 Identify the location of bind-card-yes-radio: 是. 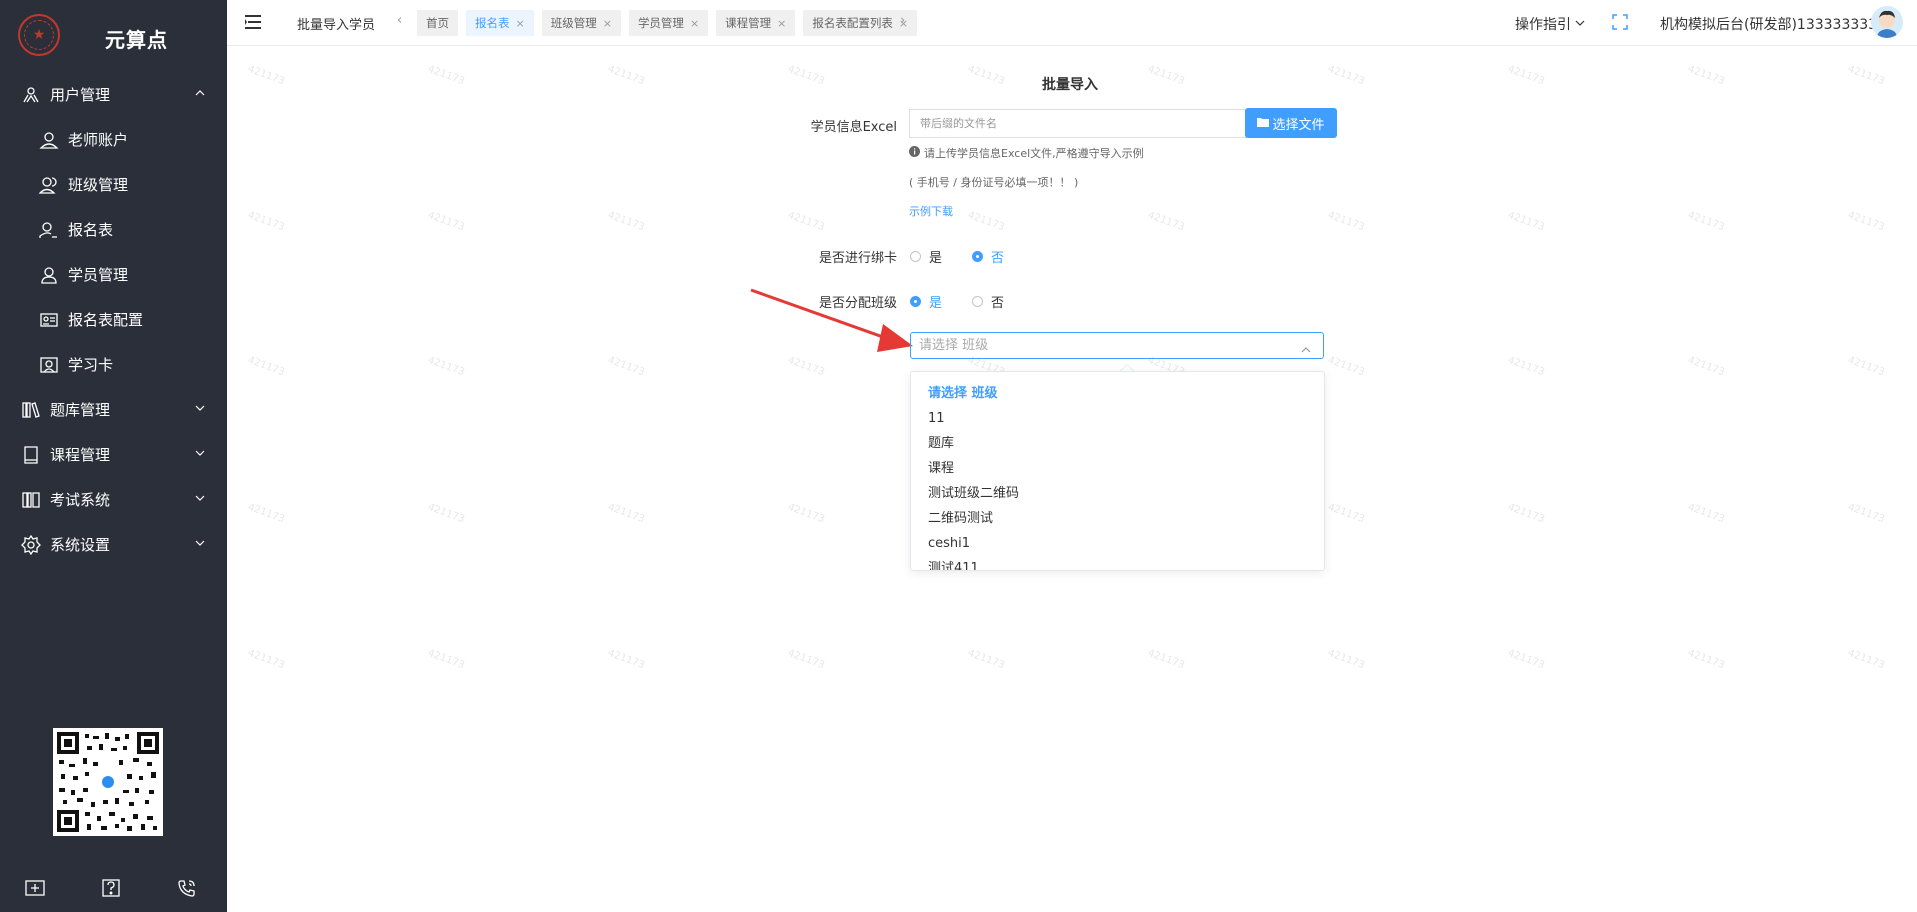
(926, 256).